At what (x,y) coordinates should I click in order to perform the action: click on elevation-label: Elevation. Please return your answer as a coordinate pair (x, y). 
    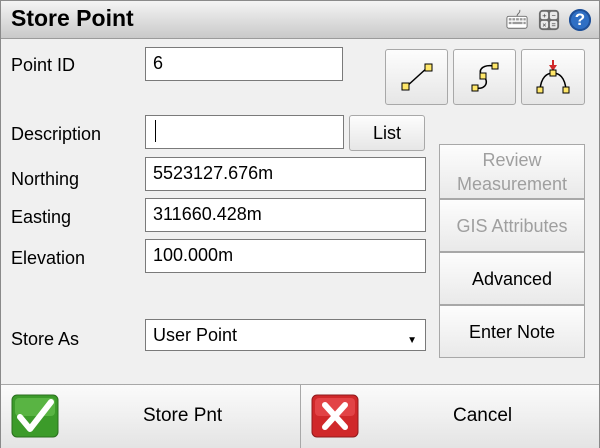
    Looking at the image, I should click on (48, 258).